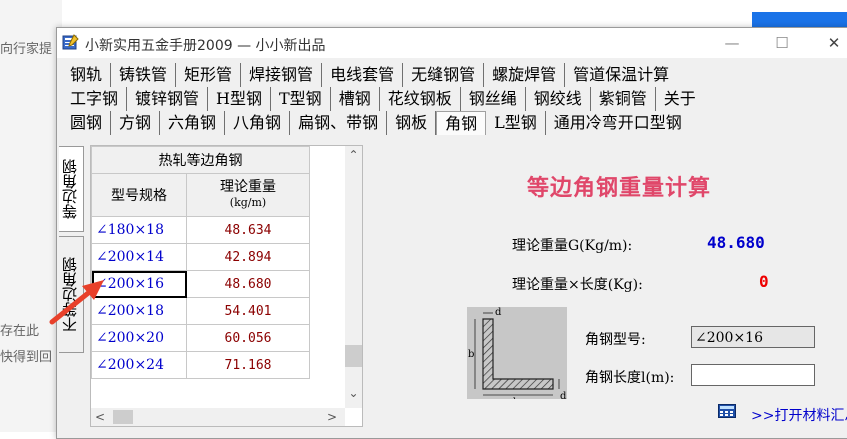 The height and width of the screenshot is (439, 847). Describe the element at coordinates (248, 187) in the screenshot. I see `column-header-weight-label: 理论重量` at that location.